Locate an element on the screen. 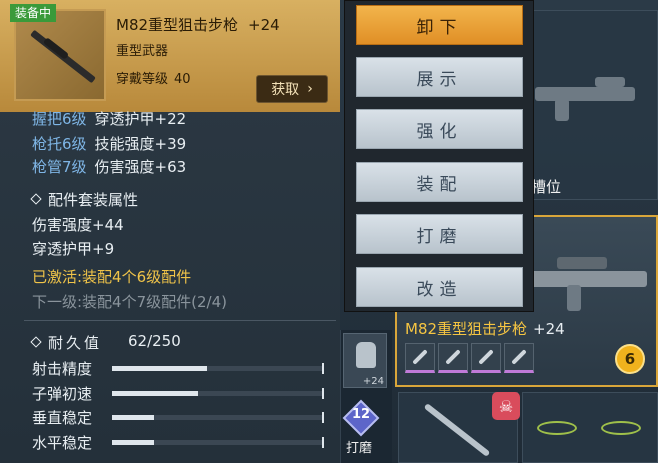 The height and width of the screenshot is (463, 658). stat-bar-velocity: 子弹初速 is located at coordinates (182, 393).